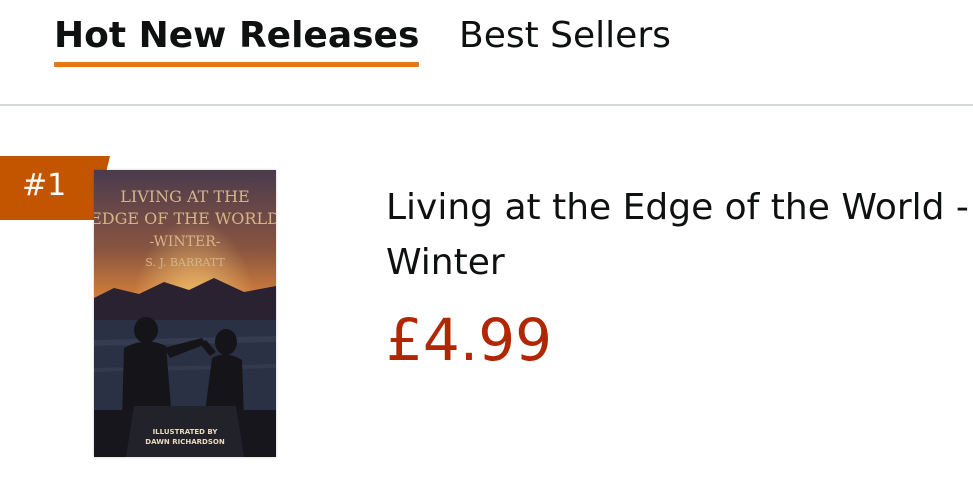 The height and width of the screenshot is (485, 973). What do you see at coordinates (184, 196) in the screenshot?
I see `cover-title-line-1: LIVING AT THE` at bounding box center [184, 196].